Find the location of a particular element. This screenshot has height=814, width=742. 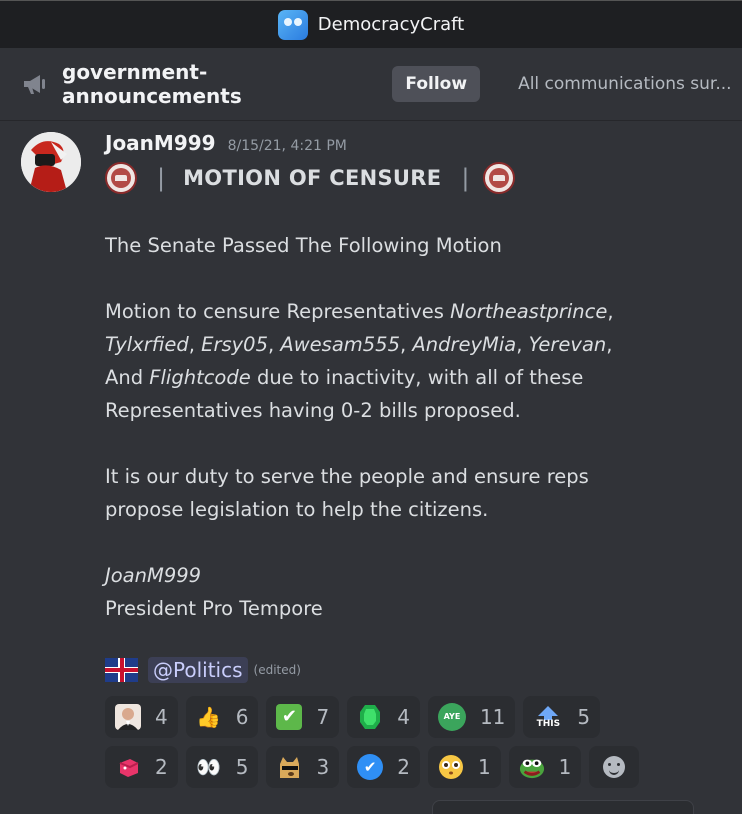

add-reaction-smiley-icon is located at coordinates (614, 767).